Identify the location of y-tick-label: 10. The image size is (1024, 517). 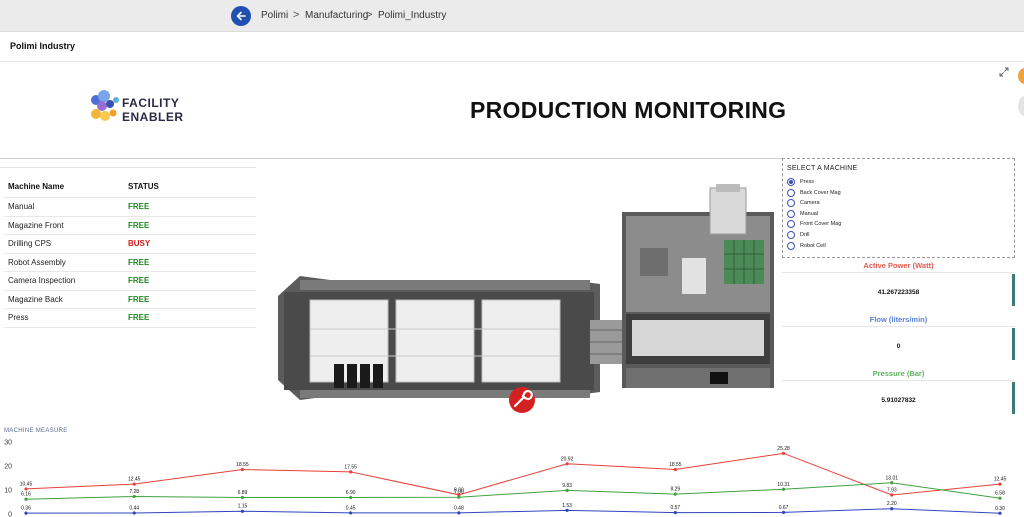
(8, 491).